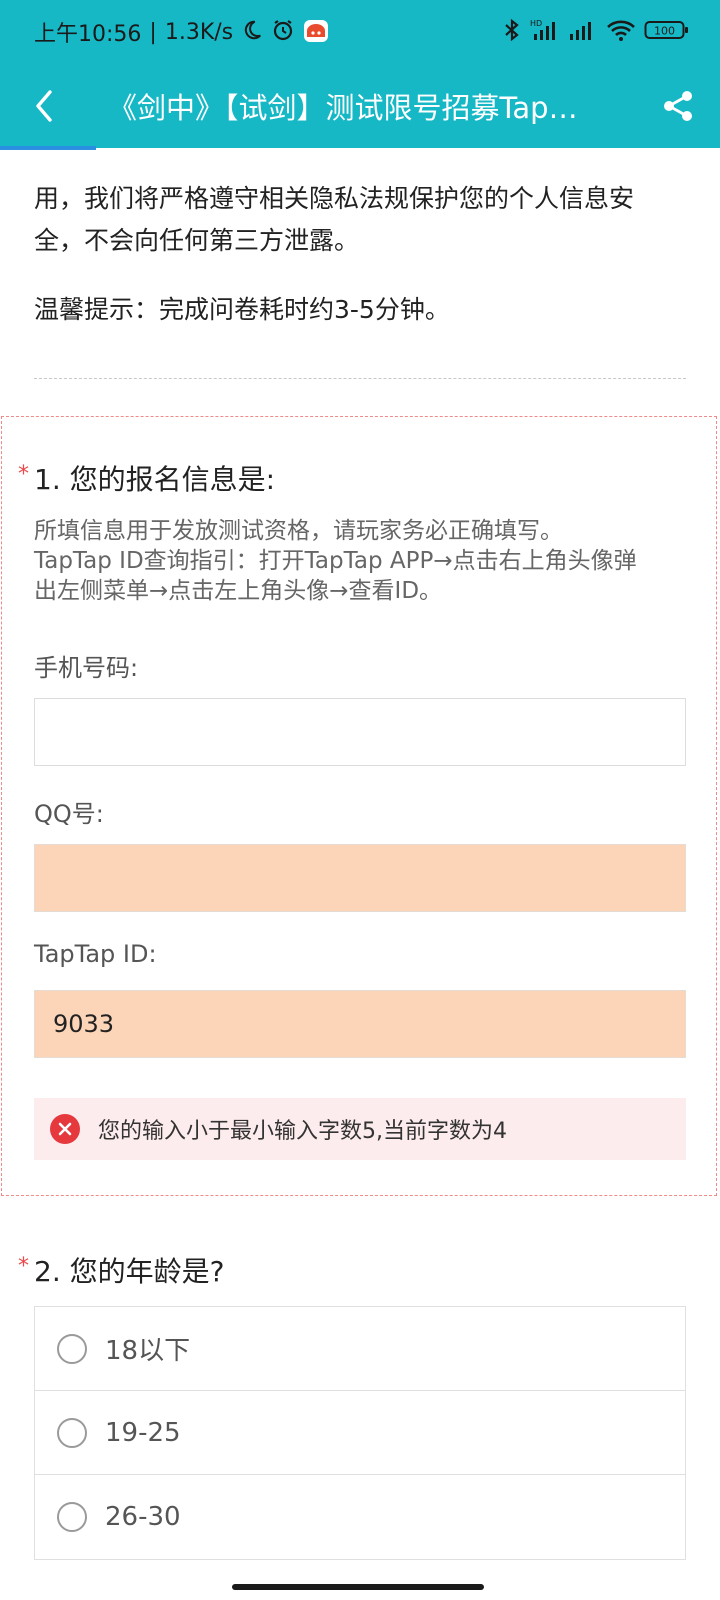 The height and width of the screenshot is (1600, 720). What do you see at coordinates (143, 1432) in the screenshot?
I see `option-label: 19-25` at bounding box center [143, 1432].